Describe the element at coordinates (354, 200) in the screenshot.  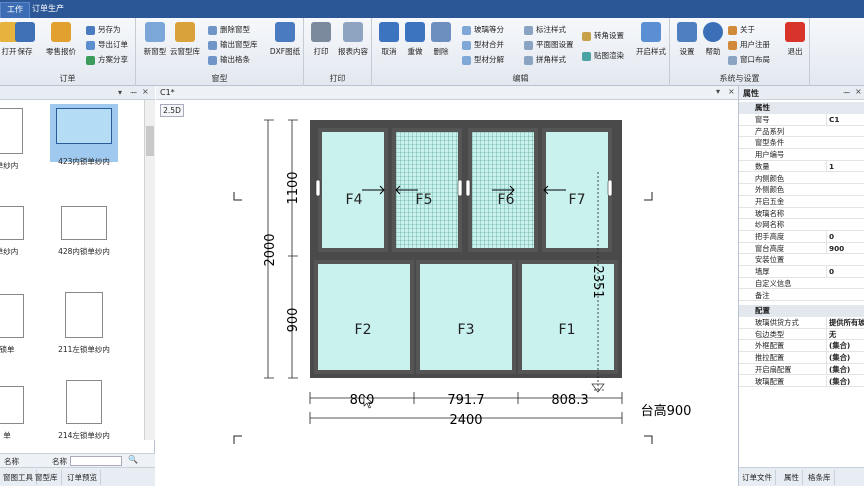
I see `label-f4: F4` at that location.